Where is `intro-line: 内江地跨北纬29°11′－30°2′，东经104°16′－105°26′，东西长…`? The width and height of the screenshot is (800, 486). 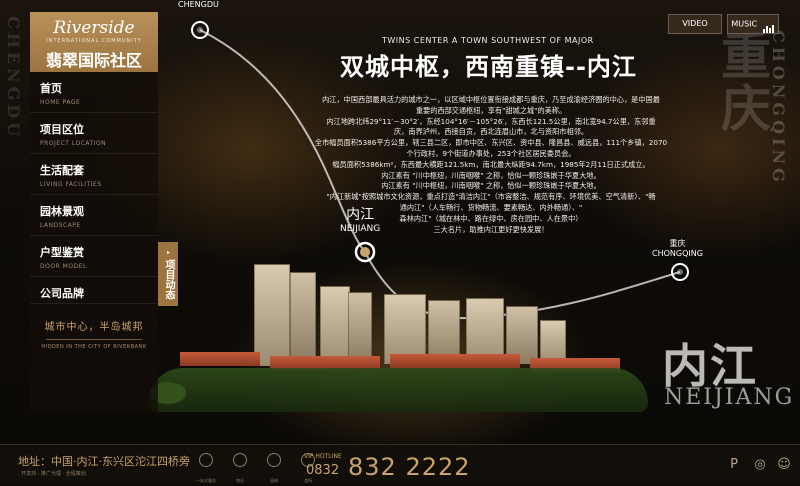 intro-line: 内江地跨北纬29°11′－30°2′，东经104°16′－105°26′，东西长… is located at coordinates (491, 121).